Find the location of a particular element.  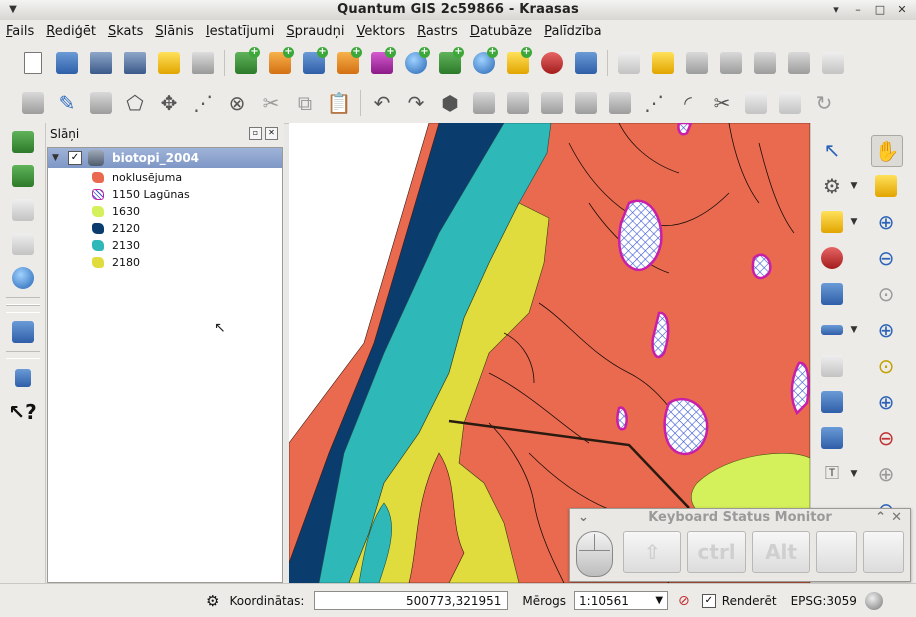

help-contents-button is located at coordinates (23, 378).